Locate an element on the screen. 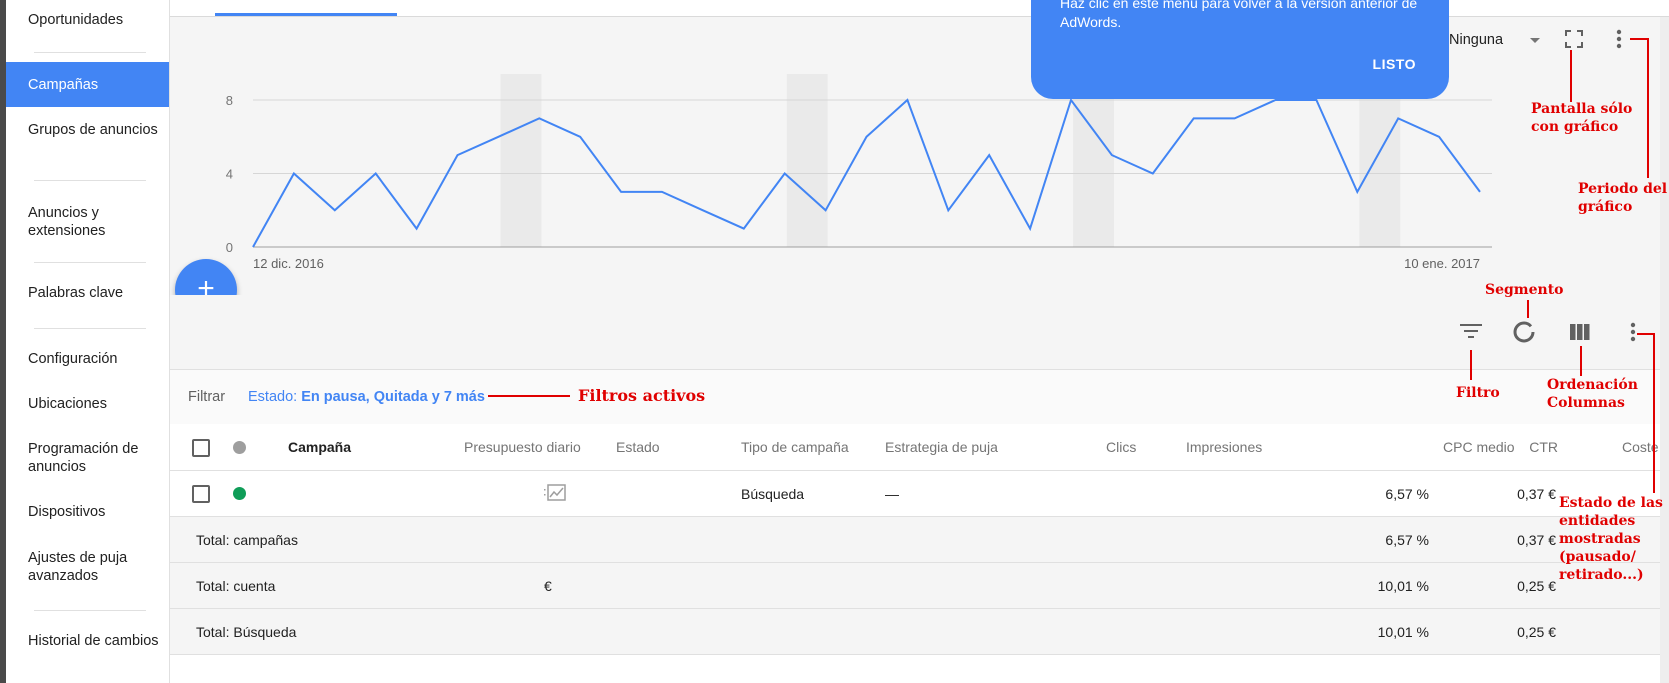  annotation-filter: Filtro is located at coordinates (1478, 393).